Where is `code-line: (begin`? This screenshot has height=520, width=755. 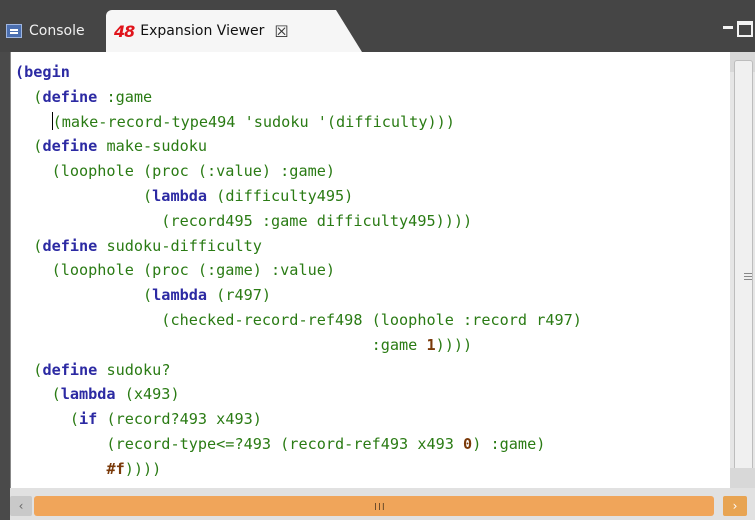
code-line: (begin is located at coordinates (42, 72).